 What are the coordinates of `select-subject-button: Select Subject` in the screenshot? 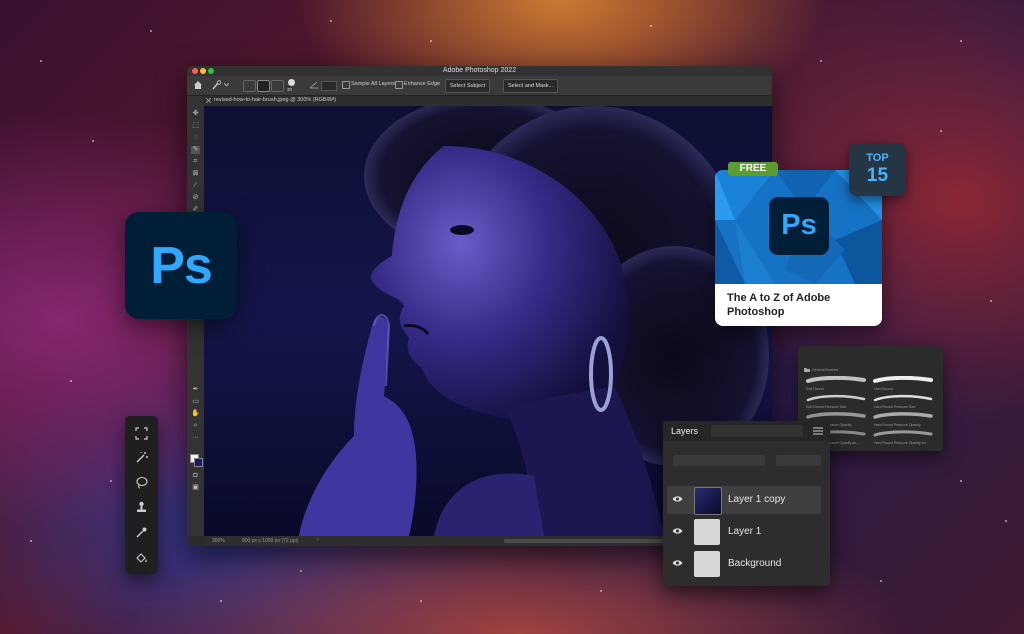 It's located at (468, 86).